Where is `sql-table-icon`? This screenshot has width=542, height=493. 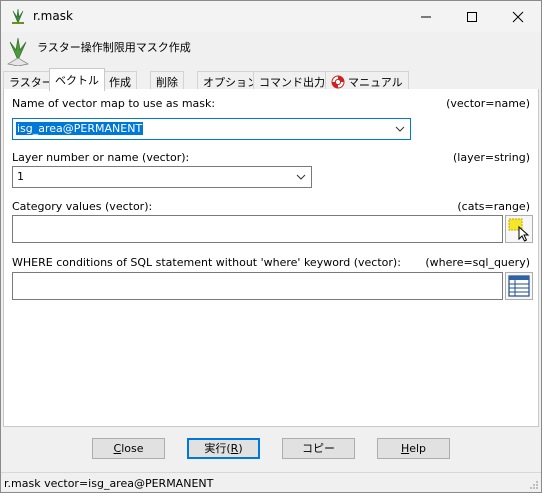 sql-table-icon is located at coordinates (519, 286).